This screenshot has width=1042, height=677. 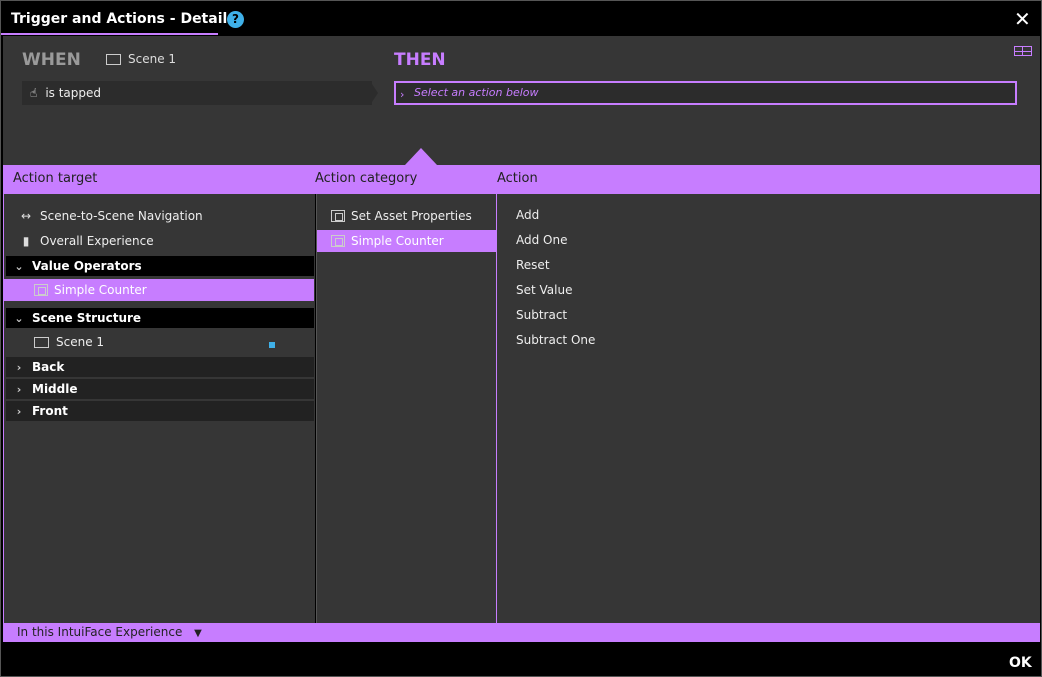 I want to click on close-icon: ✕, so click(x=1022, y=19).